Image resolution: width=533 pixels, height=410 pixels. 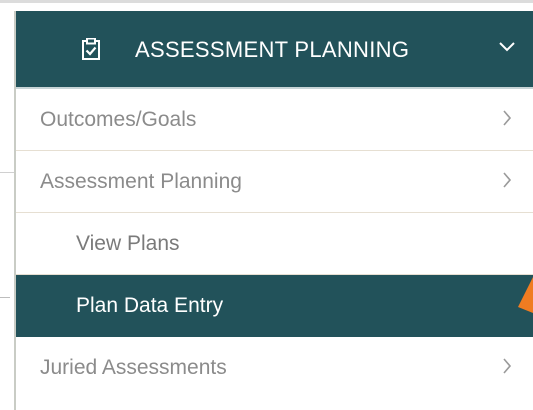 I want to click on menu-item-label: Juried Assessments, so click(x=133, y=367).